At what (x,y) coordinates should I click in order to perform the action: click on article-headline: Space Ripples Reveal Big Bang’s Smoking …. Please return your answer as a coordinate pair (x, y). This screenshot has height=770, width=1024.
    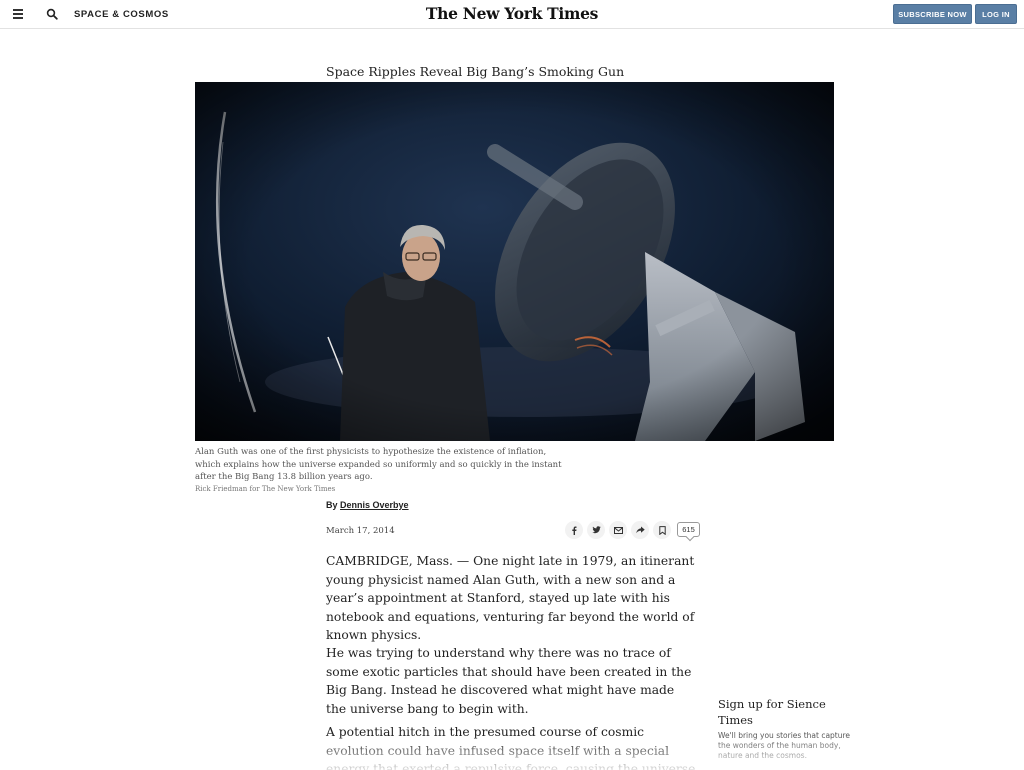
    Looking at the image, I should click on (475, 71).